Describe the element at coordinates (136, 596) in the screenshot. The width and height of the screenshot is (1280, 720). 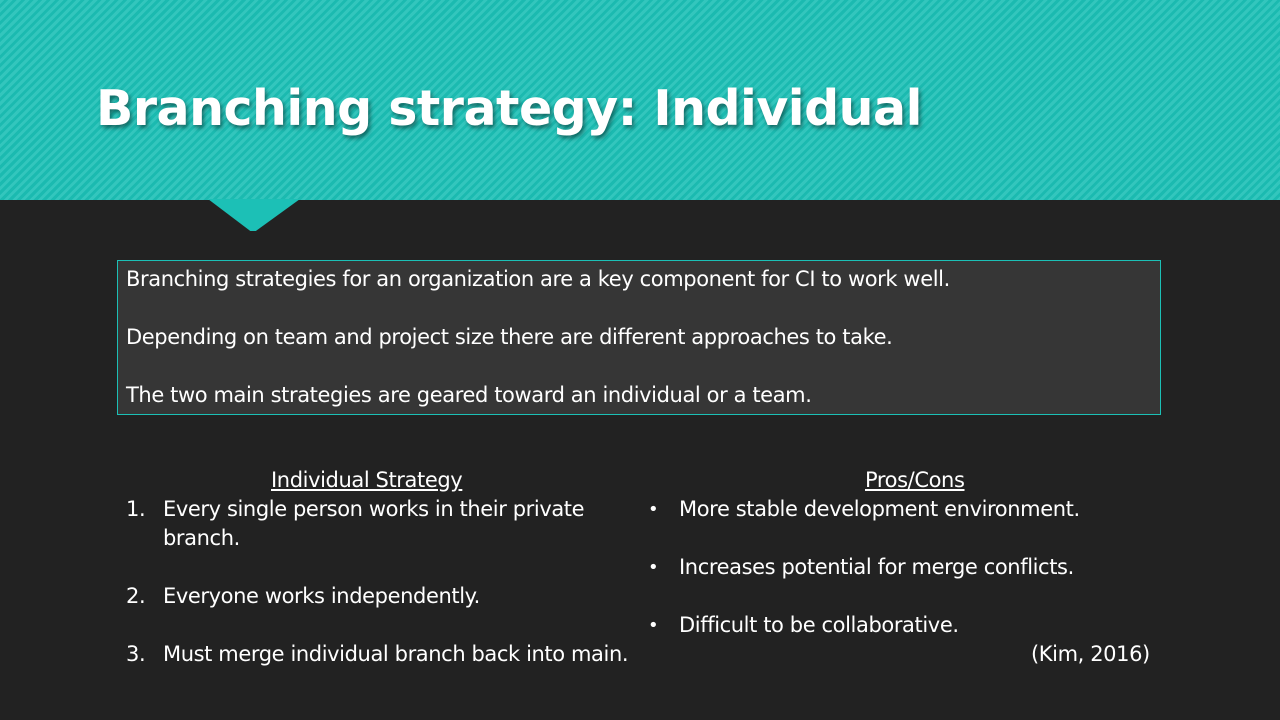
I see `list-number: 2.` at that location.